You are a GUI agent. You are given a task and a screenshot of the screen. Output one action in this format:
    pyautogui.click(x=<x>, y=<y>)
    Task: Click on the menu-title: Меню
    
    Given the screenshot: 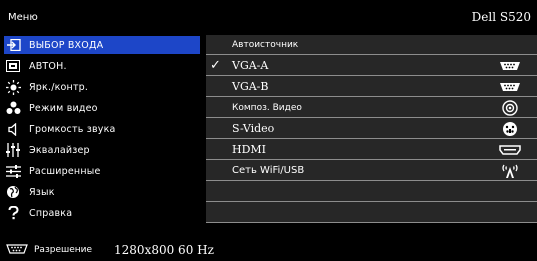 What is the action you would take?
    pyautogui.click(x=23, y=17)
    